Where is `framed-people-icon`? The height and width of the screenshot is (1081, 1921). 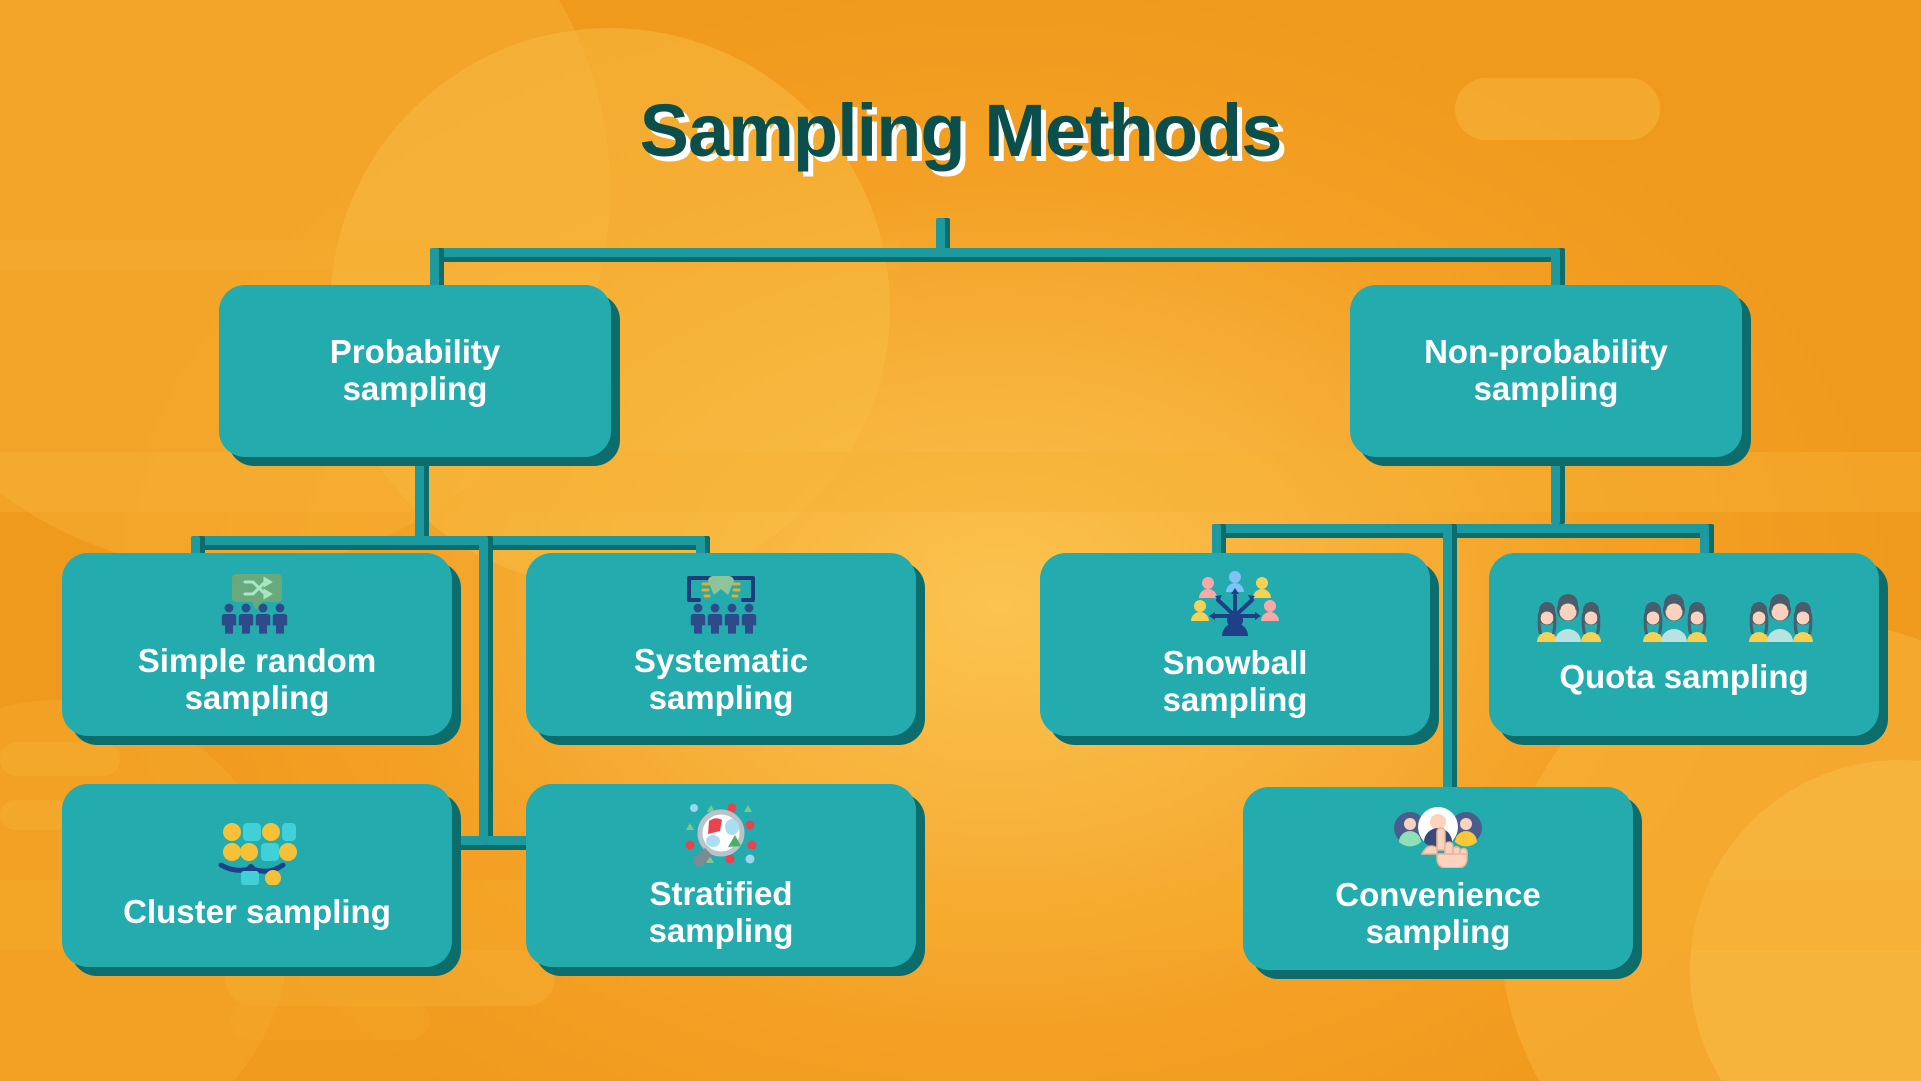 framed-people-icon is located at coordinates (721, 605).